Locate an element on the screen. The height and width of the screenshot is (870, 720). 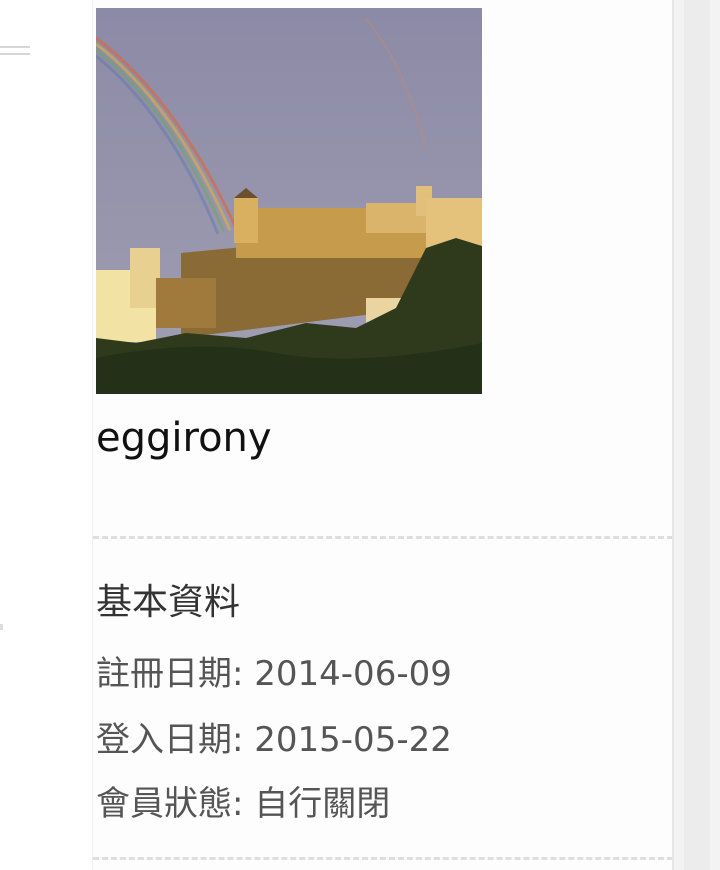
info-label: 登入日期 is located at coordinates (164, 740).